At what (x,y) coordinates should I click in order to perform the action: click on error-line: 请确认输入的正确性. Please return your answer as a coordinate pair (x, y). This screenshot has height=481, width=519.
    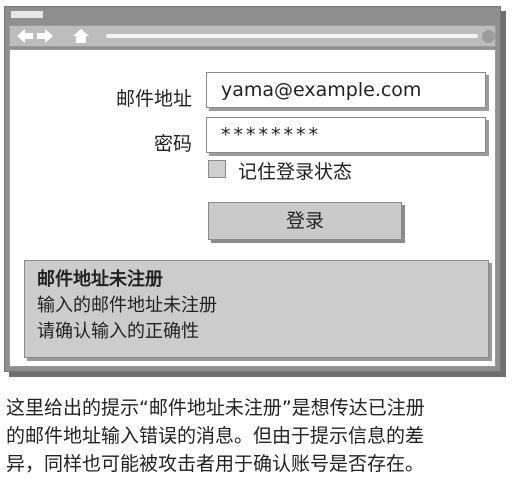
    Looking at the image, I should click on (118, 331).